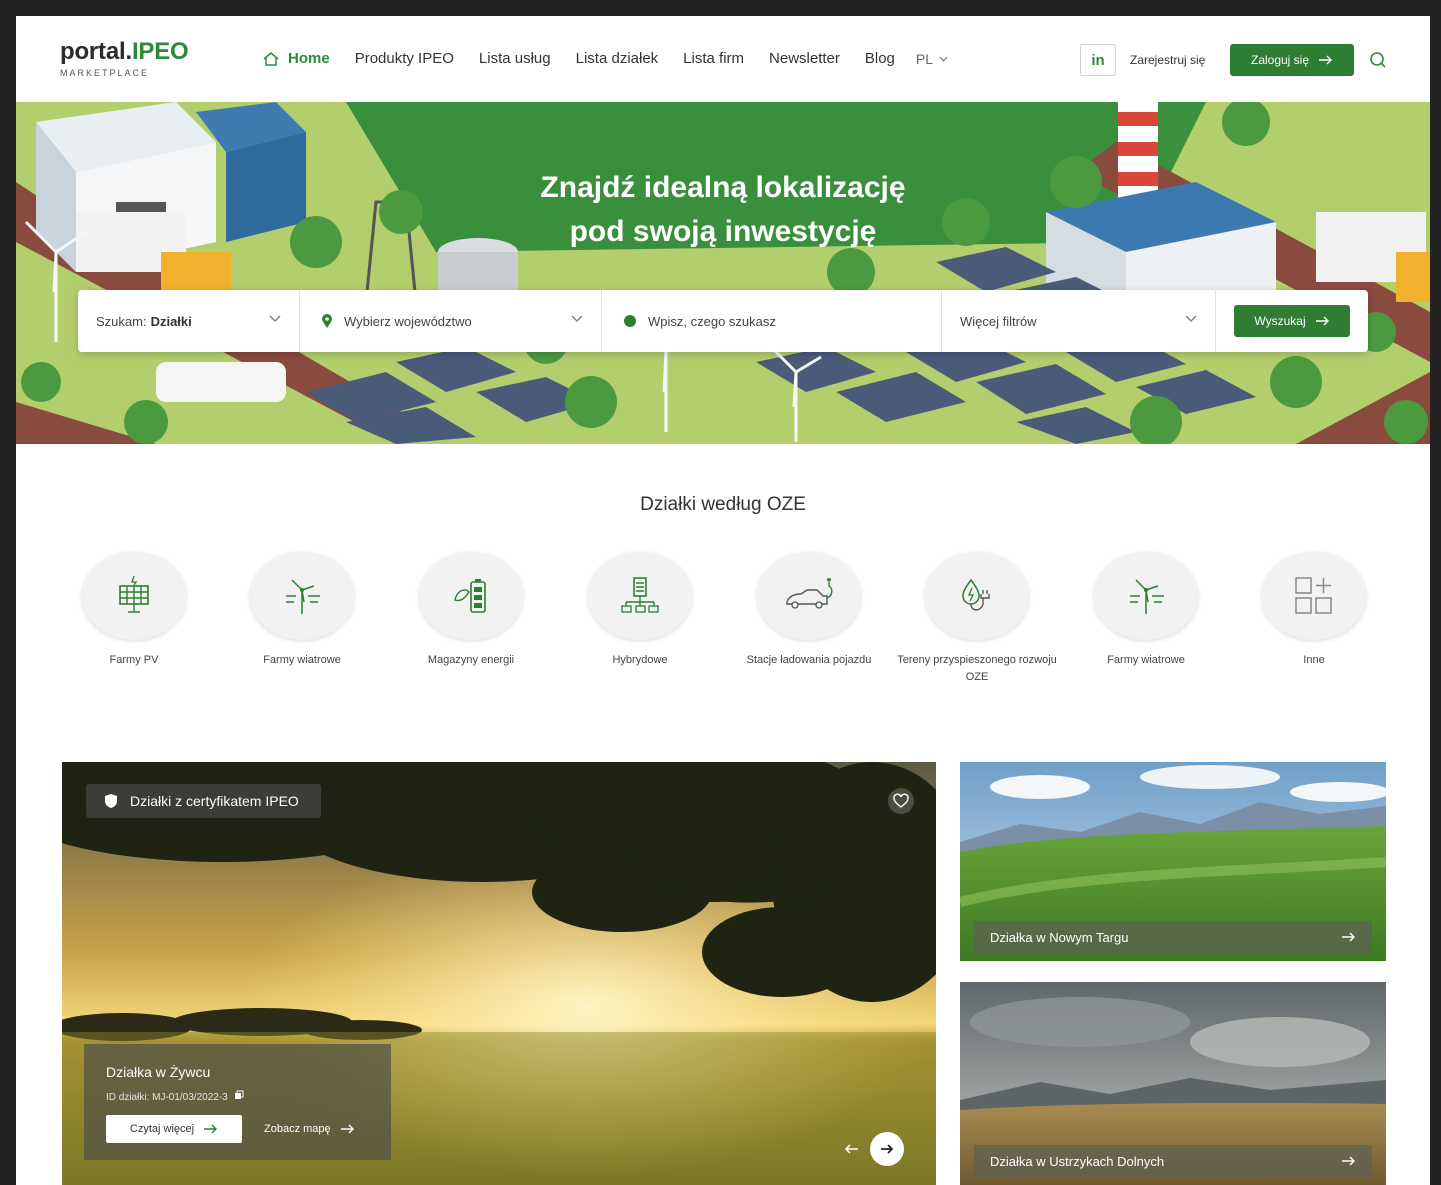 Image resolution: width=1441 pixels, height=1185 pixels. I want to click on search-icon, so click(1378, 60).